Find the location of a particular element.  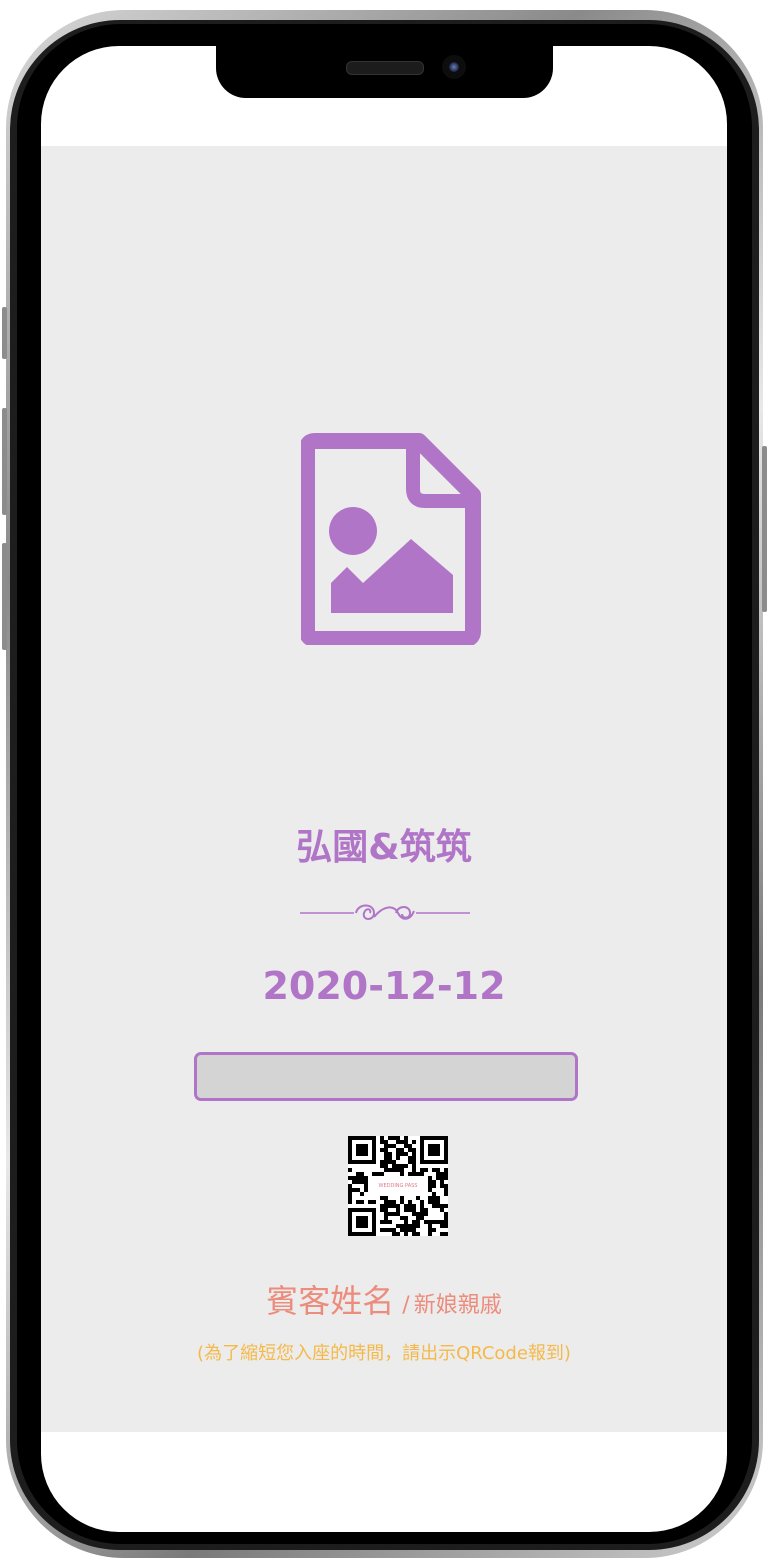

earpiece-speaker is located at coordinates (385, 68).